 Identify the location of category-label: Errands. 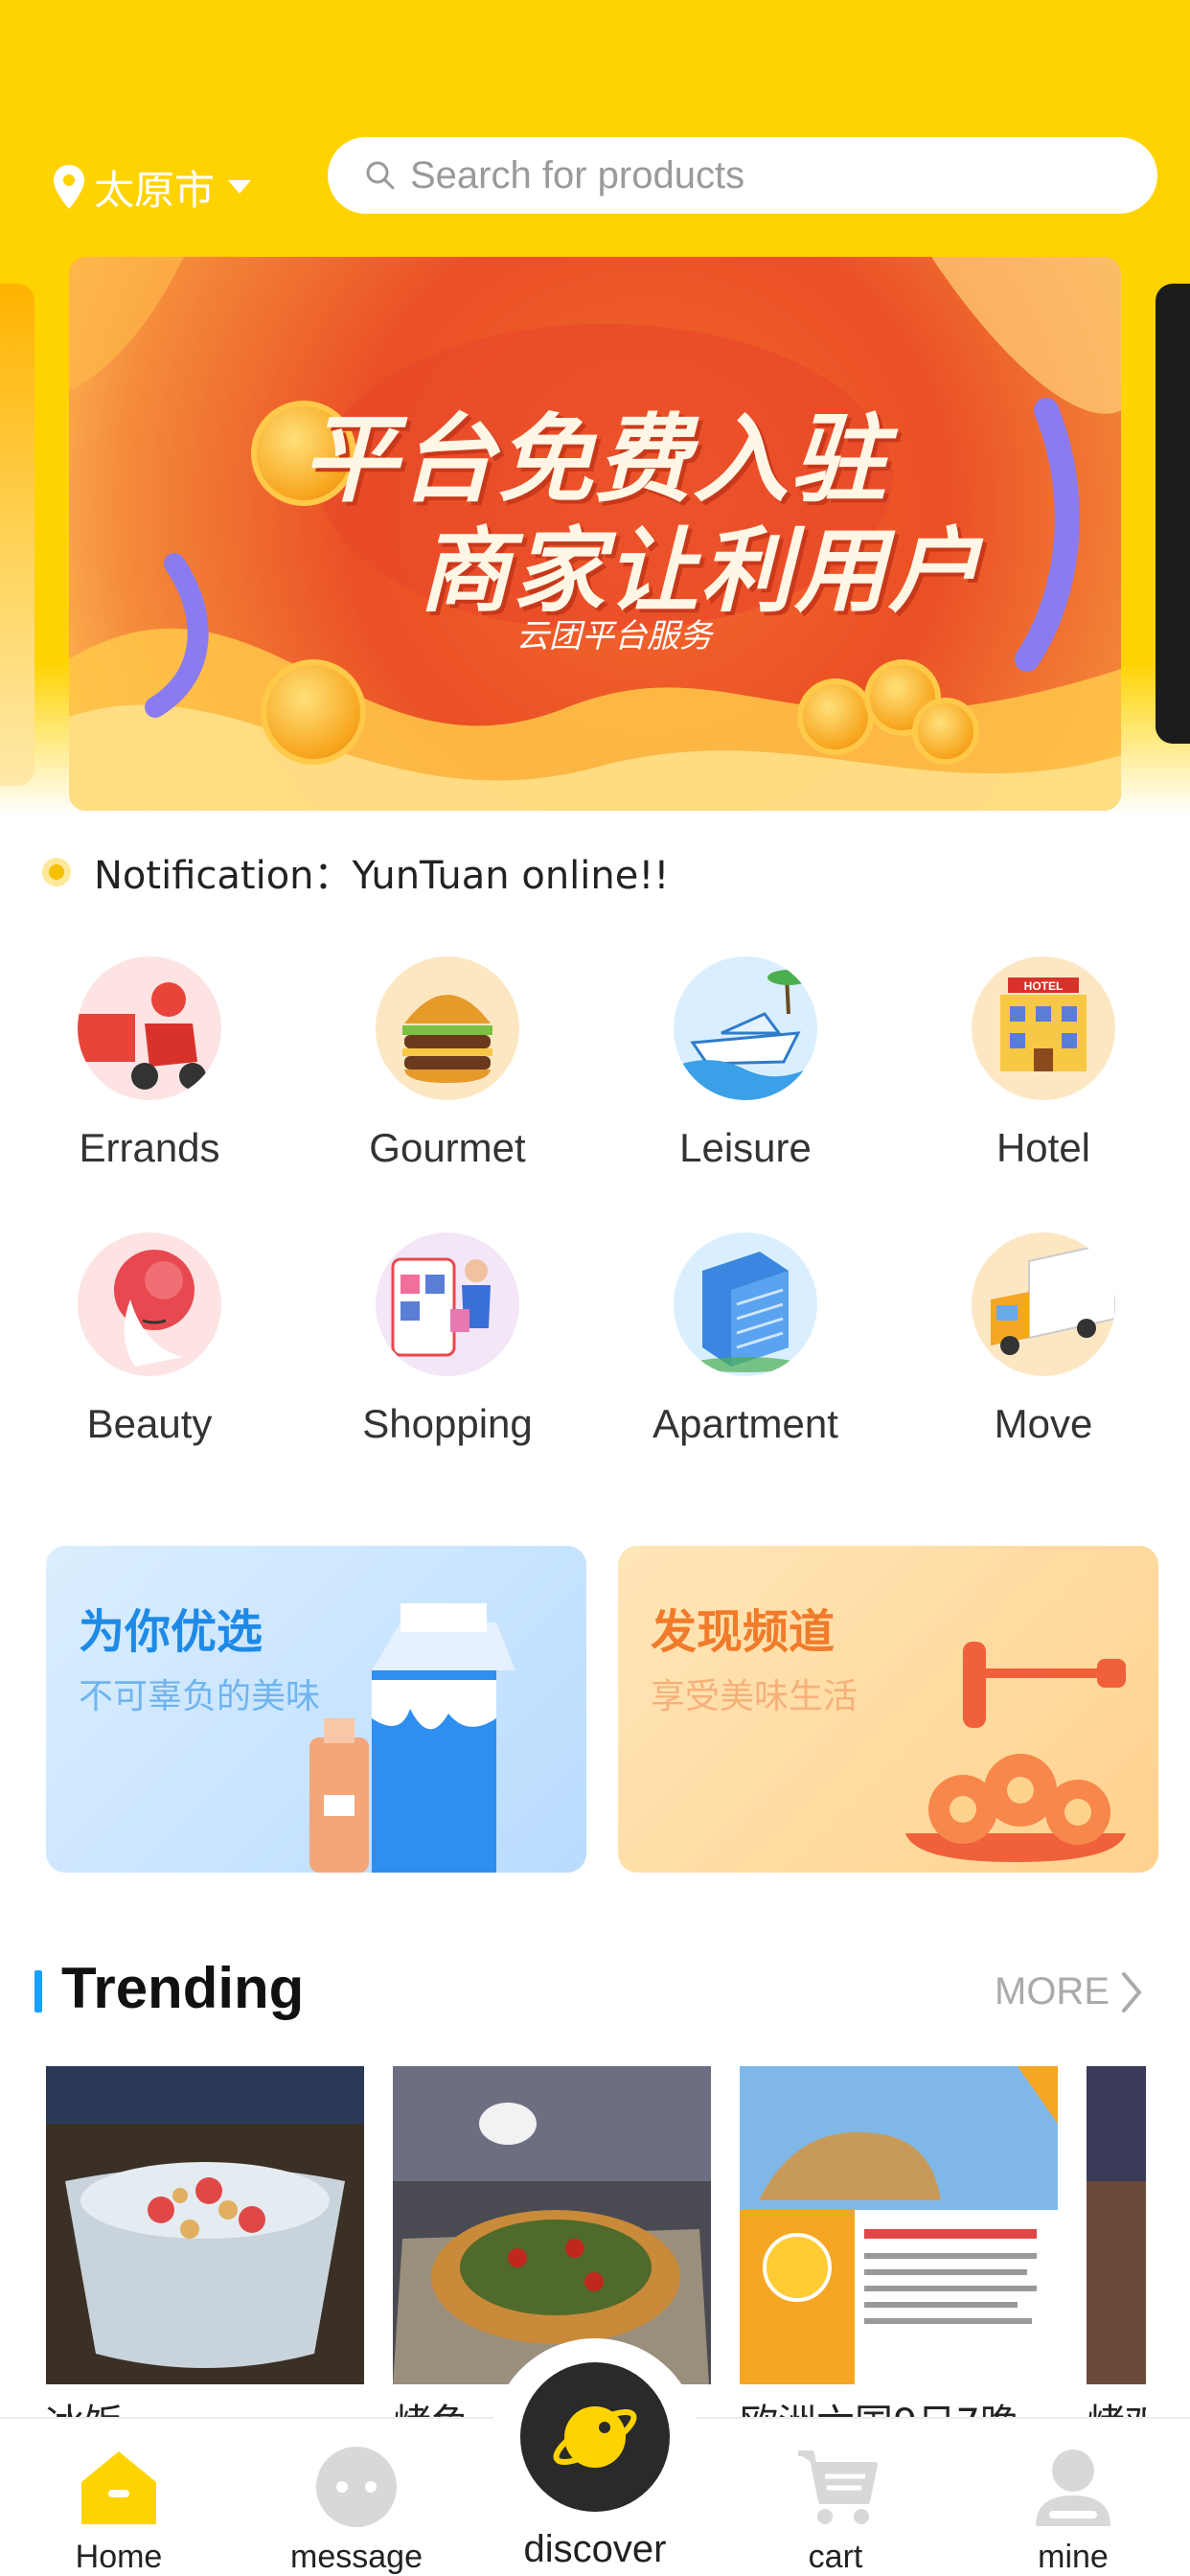
(150, 1147).